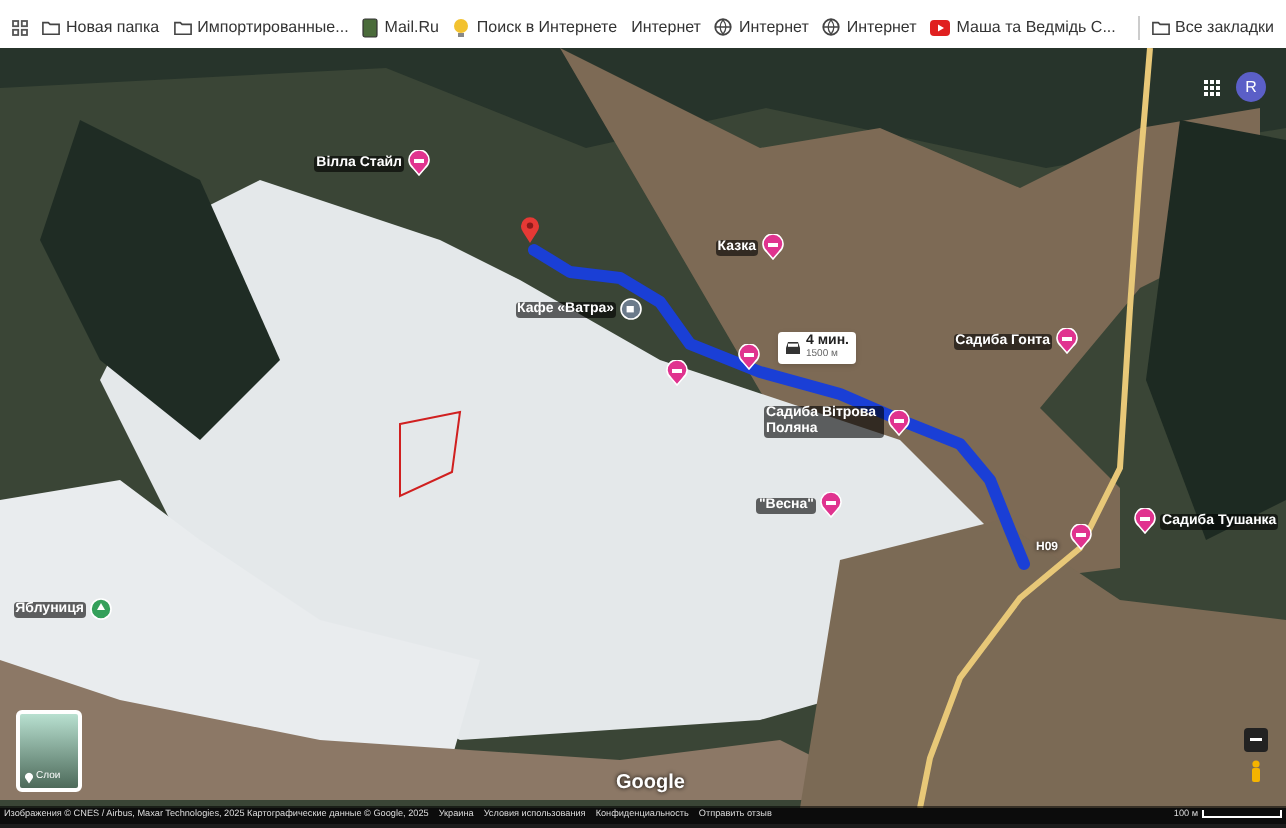  What do you see at coordinates (1256, 771) in the screenshot?
I see `pegman-icon` at bounding box center [1256, 771].